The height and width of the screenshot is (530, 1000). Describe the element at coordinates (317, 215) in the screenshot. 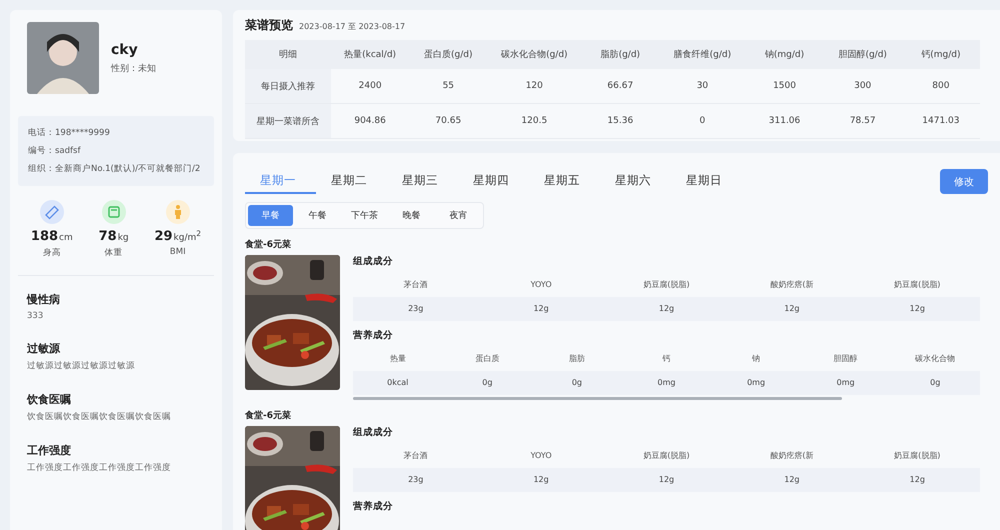

I see `meal-tab: 午餐` at that location.